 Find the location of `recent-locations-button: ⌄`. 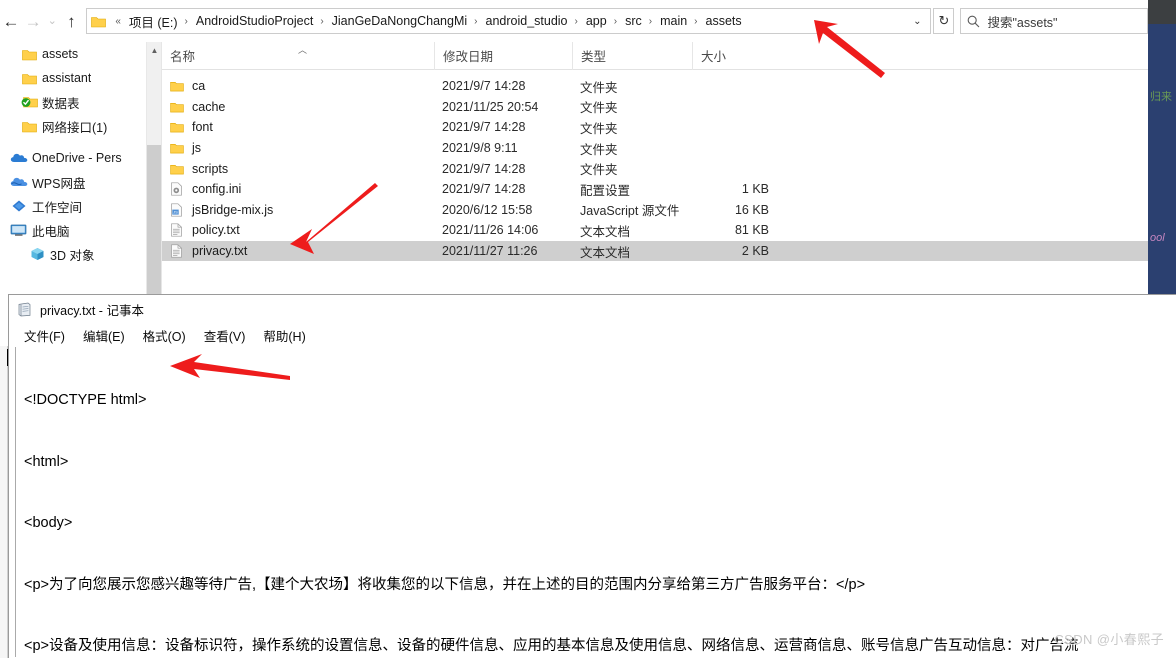

recent-locations-button: ⌄ is located at coordinates (52, 21).